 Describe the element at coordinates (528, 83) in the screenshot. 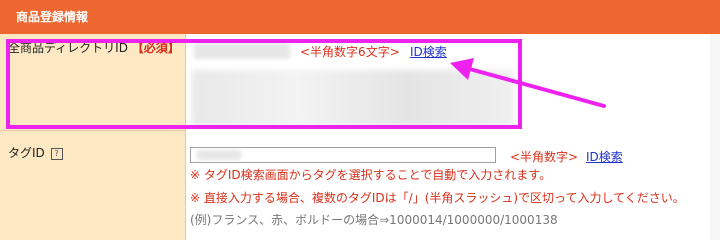

I see `annotation-arrow-icon` at that location.